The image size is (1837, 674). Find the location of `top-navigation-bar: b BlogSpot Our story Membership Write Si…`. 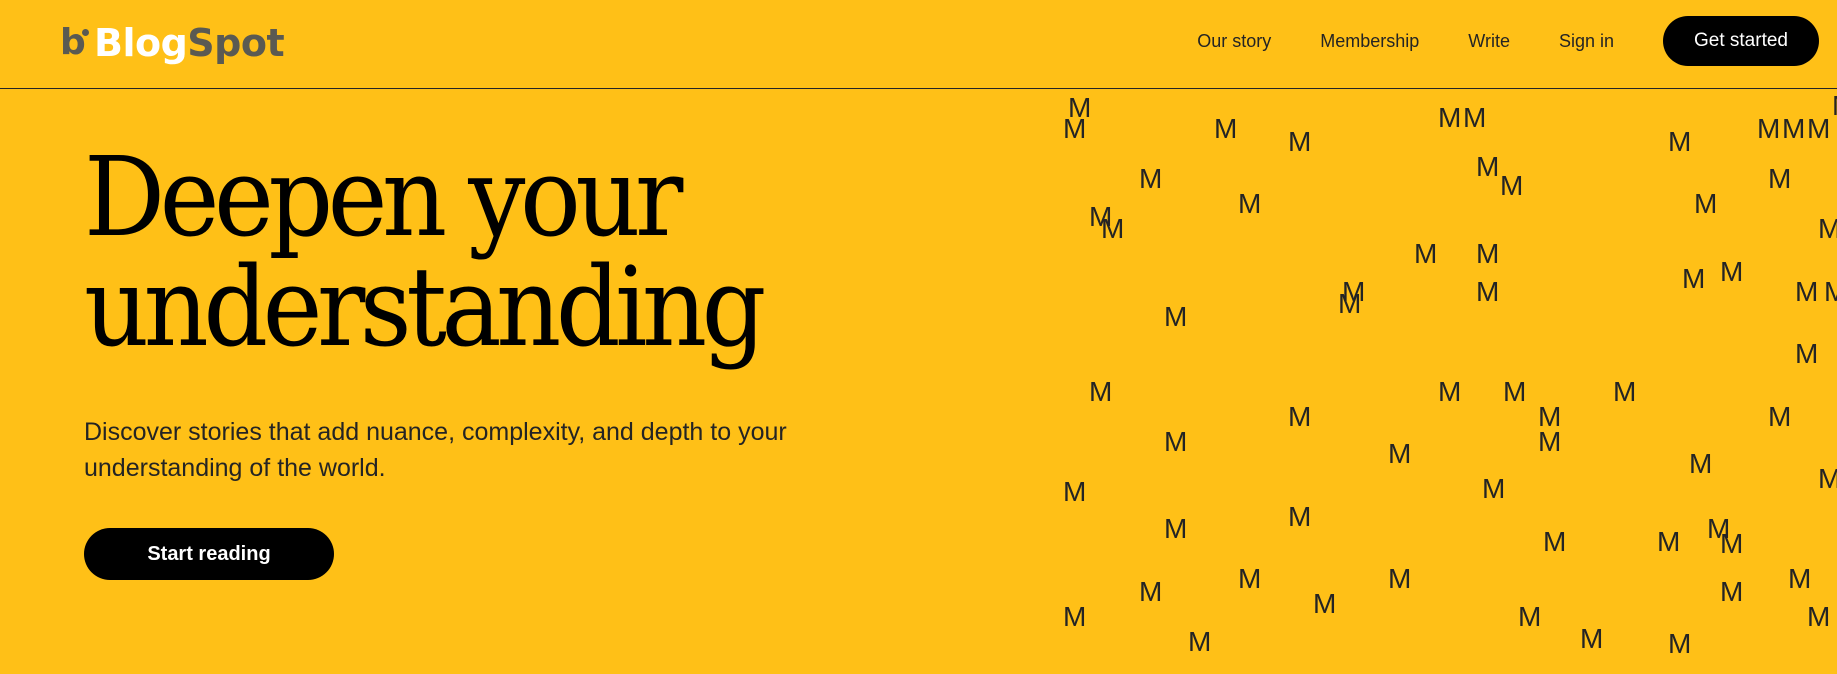

top-navigation-bar: b BlogSpot Our story Membership Write Si… is located at coordinates (918, 44).